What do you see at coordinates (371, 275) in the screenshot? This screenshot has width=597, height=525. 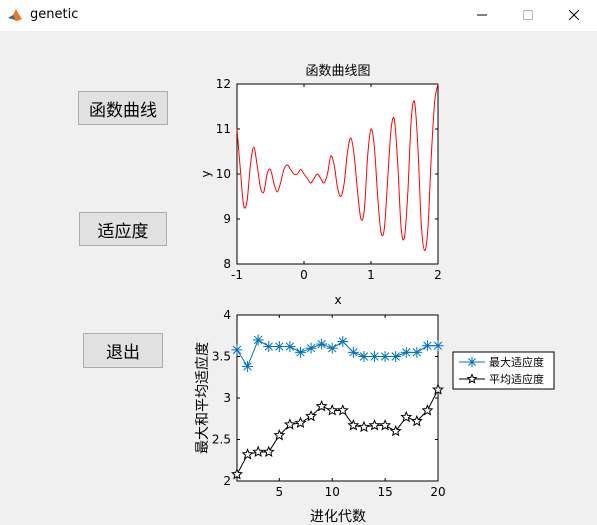 I see `x-tick-label: 1` at bounding box center [371, 275].